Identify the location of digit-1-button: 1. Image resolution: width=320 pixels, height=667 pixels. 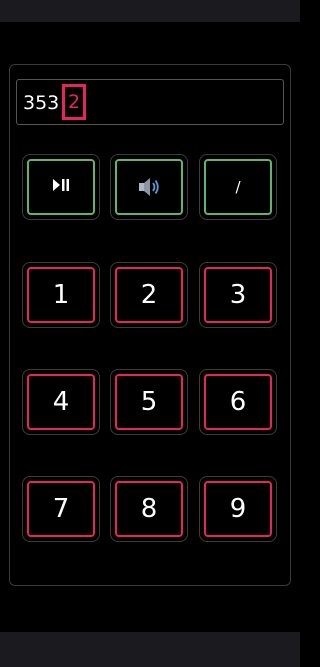
(61, 295).